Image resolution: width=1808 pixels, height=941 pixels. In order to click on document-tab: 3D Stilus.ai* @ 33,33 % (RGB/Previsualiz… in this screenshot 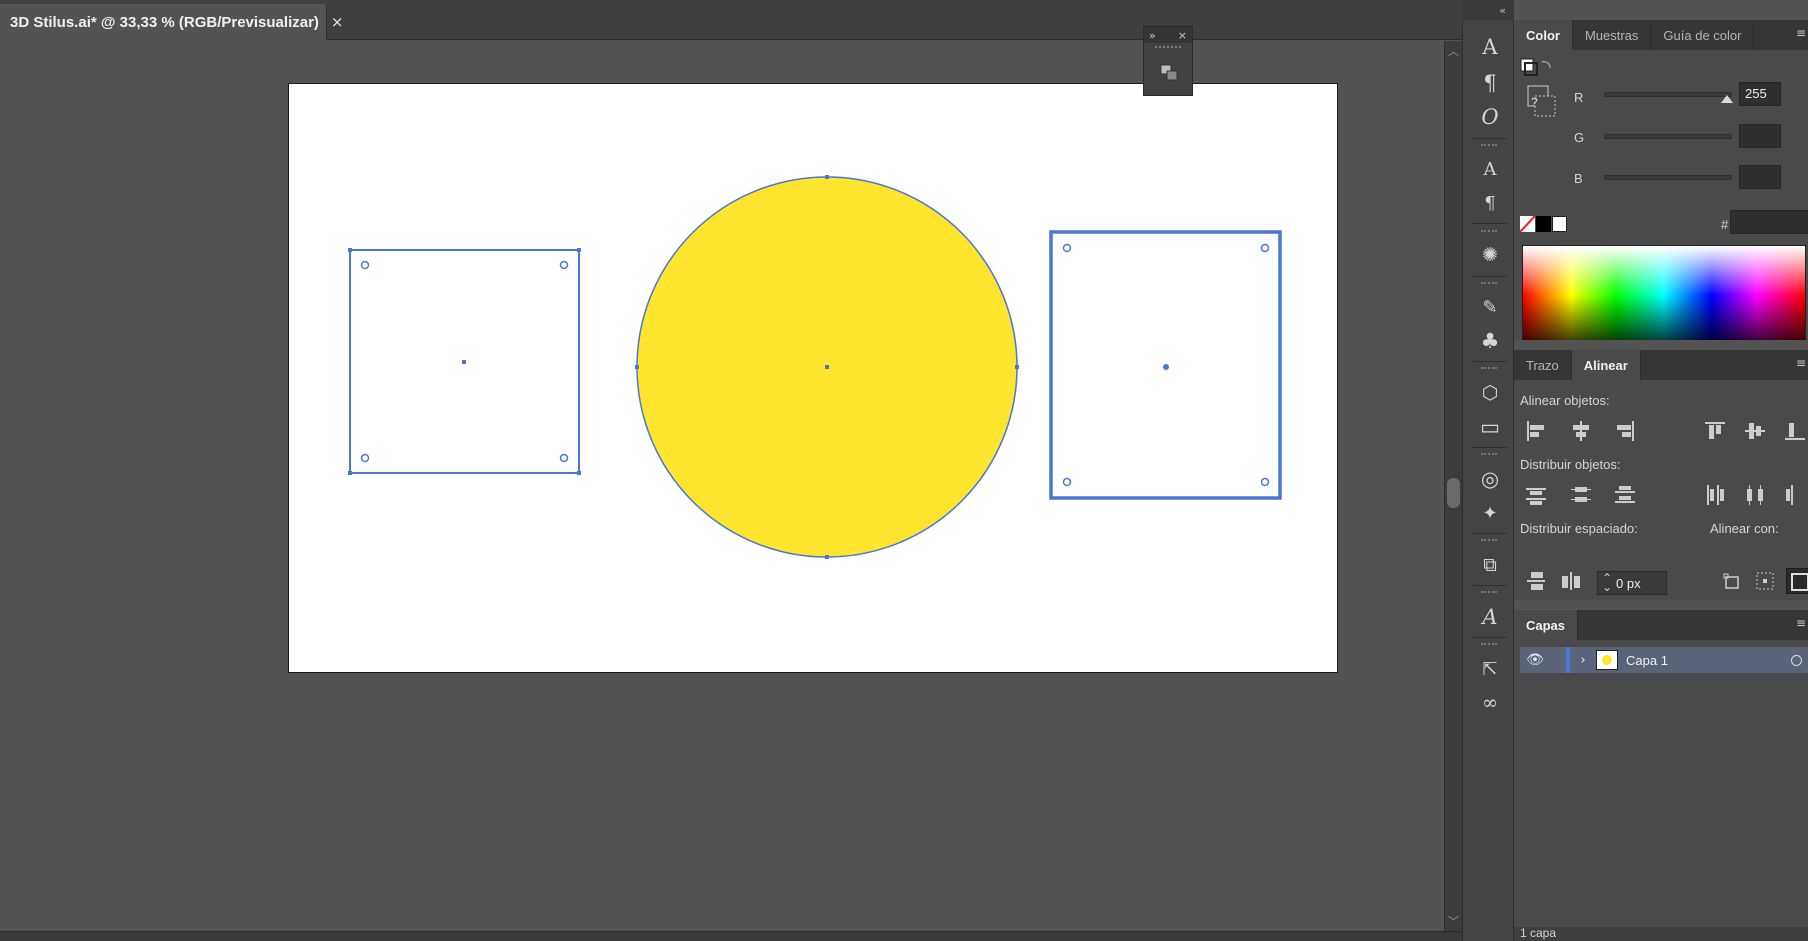, I will do `click(172, 22)`.